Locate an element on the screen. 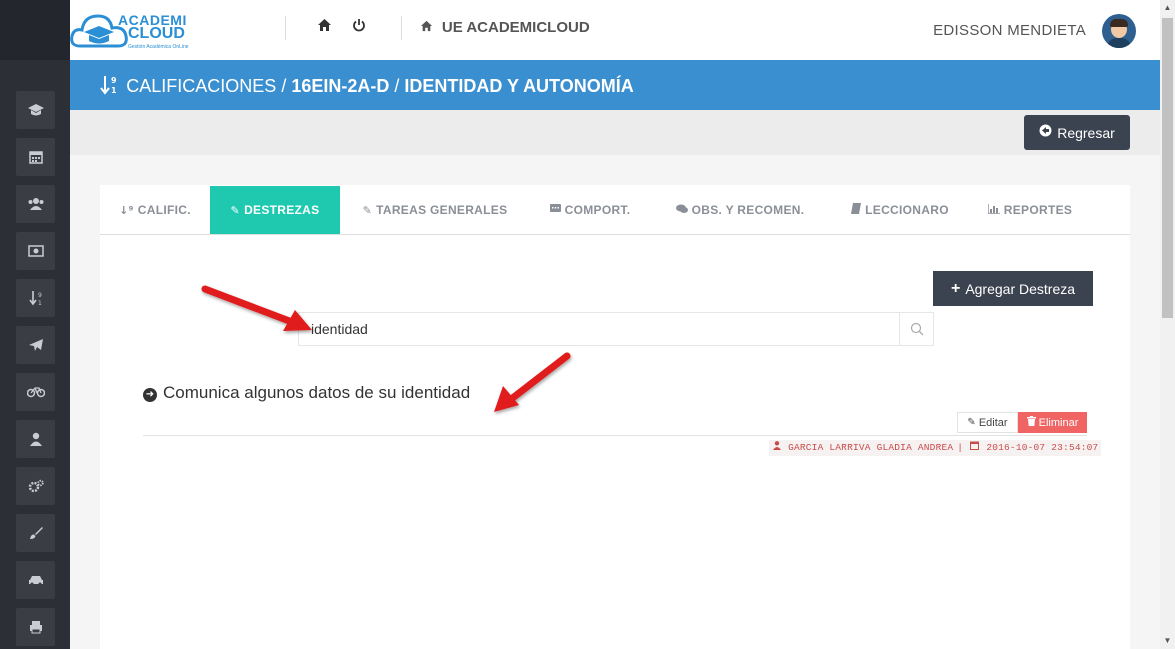  breadcrumb-subject: IDENTIDAD Y AUTONOMÍA is located at coordinates (519, 86).